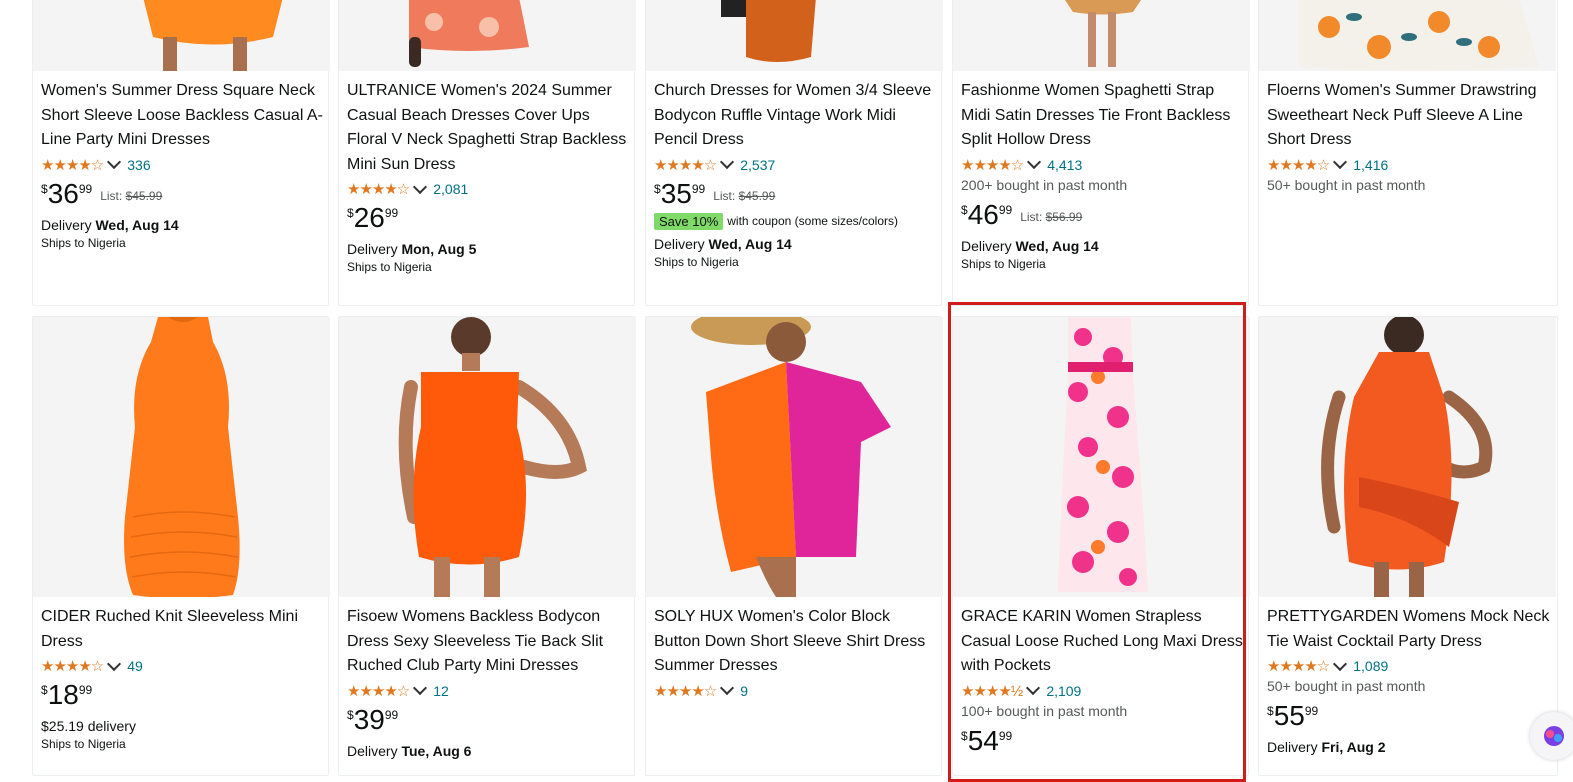 The image size is (1573, 782). Describe the element at coordinates (88, 726) in the screenshot. I see `delivery-fee: $25.19 delivery` at that location.